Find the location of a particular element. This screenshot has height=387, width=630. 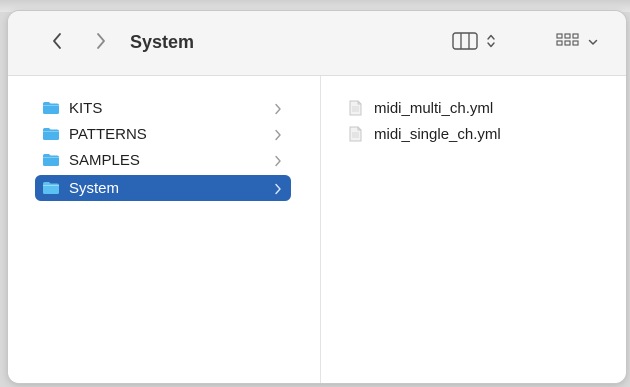

folder-row-patterns: PATTERNS is located at coordinates (163, 134).